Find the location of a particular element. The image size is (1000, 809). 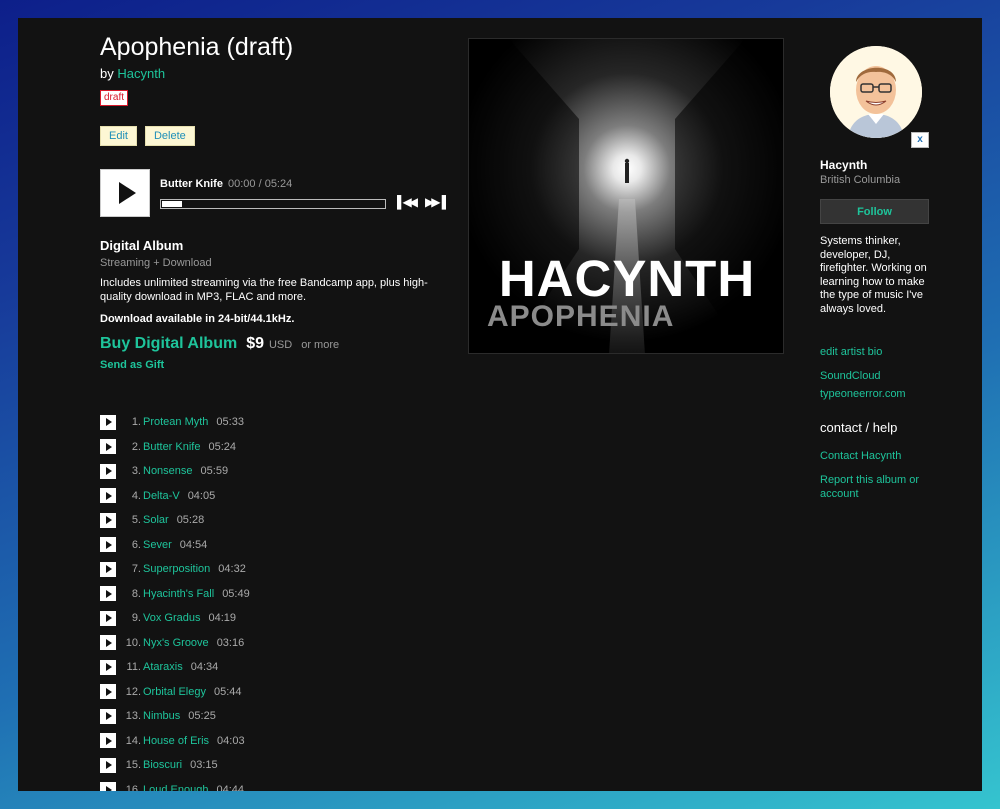

track-row: 16. Loud Enough 04:44 is located at coordinates (275, 784).